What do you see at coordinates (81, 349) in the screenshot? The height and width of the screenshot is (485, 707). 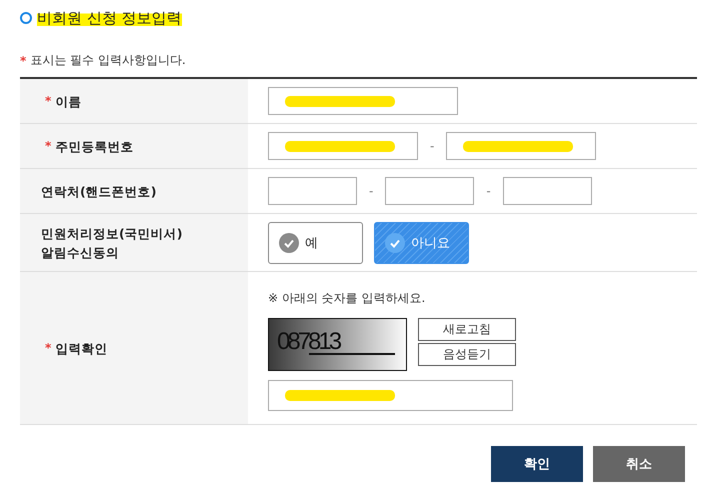 I see `field-label: 입력확인` at bounding box center [81, 349].